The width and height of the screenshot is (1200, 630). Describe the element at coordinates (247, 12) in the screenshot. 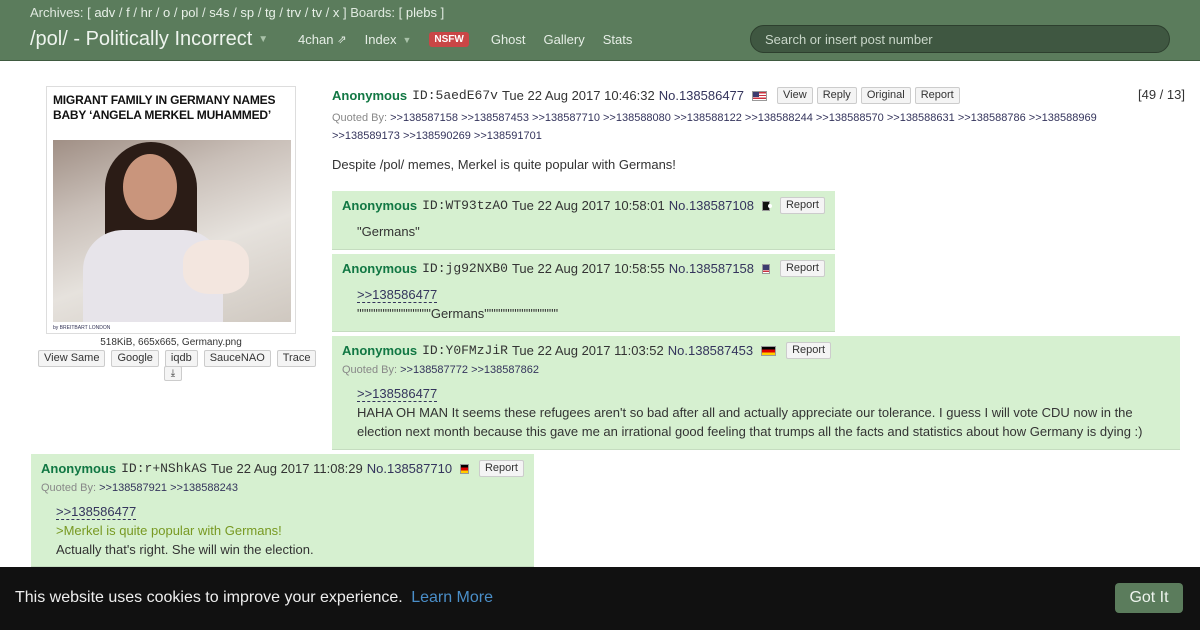

I see `archive-sp: sp` at that location.